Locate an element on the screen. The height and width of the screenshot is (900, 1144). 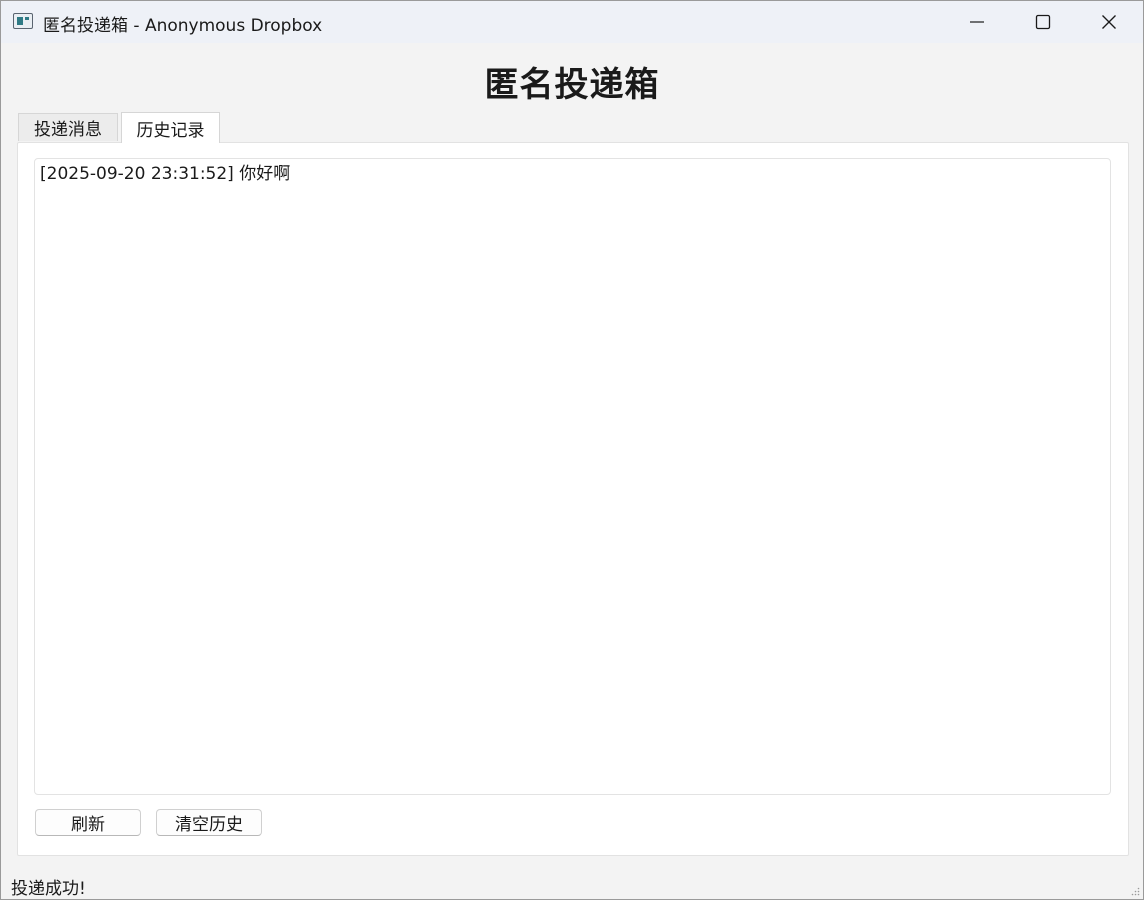
maximize-button is located at coordinates (1043, 22).